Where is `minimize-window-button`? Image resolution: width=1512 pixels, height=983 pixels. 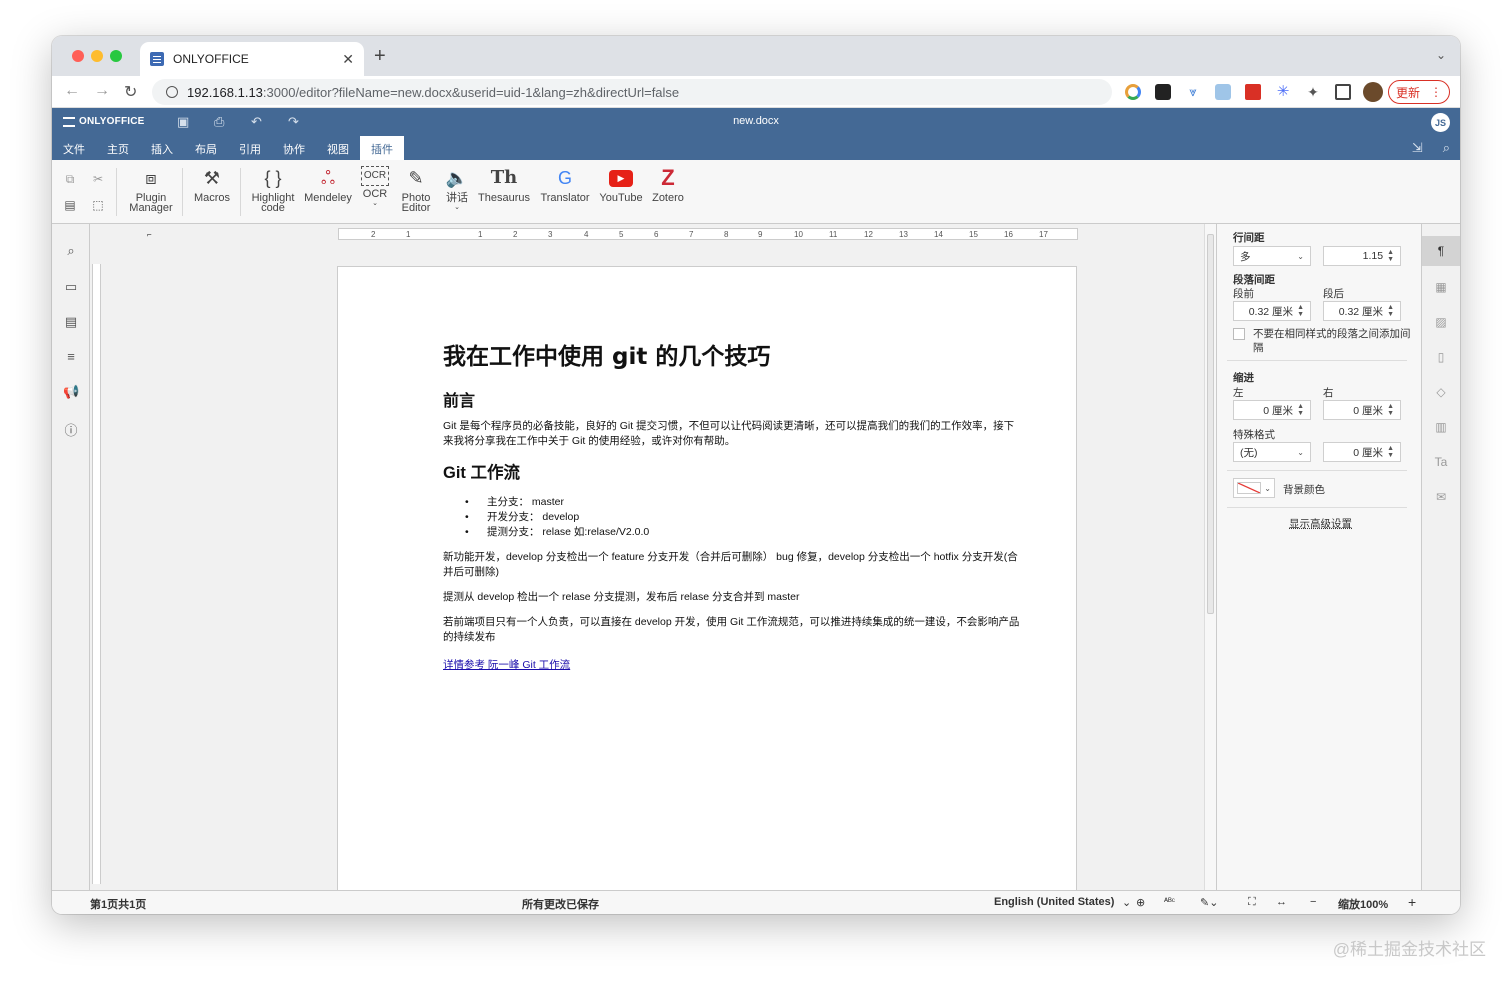
minimize-window-button is located at coordinates (97, 56).